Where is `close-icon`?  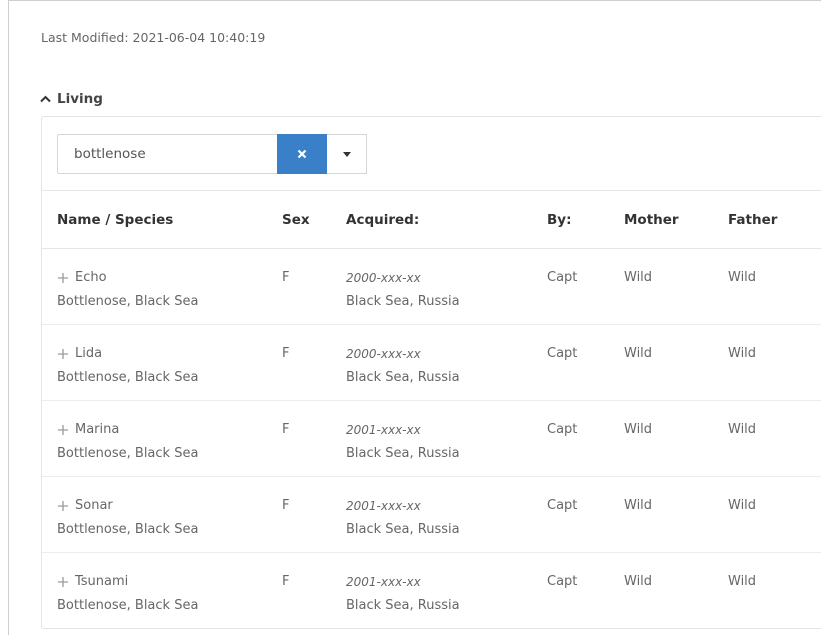 close-icon is located at coordinates (302, 154).